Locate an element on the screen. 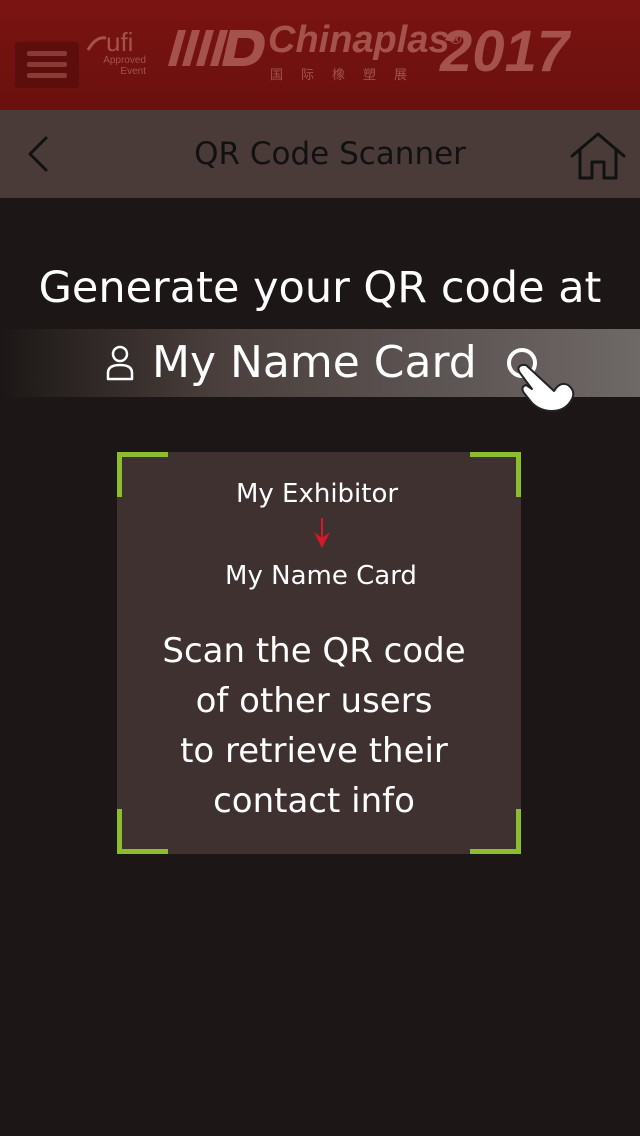  user-icon is located at coordinates (120, 363).